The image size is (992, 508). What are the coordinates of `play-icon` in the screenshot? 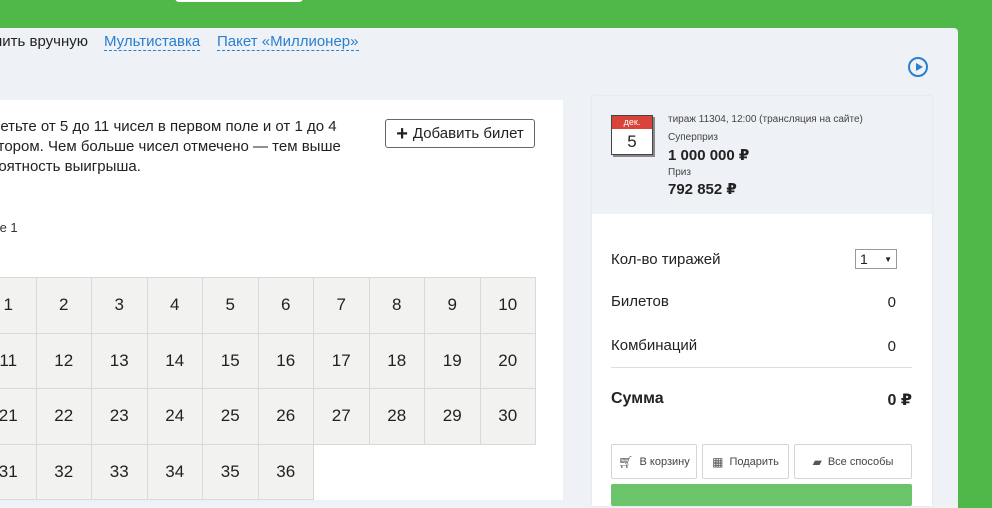 It's located at (918, 67).